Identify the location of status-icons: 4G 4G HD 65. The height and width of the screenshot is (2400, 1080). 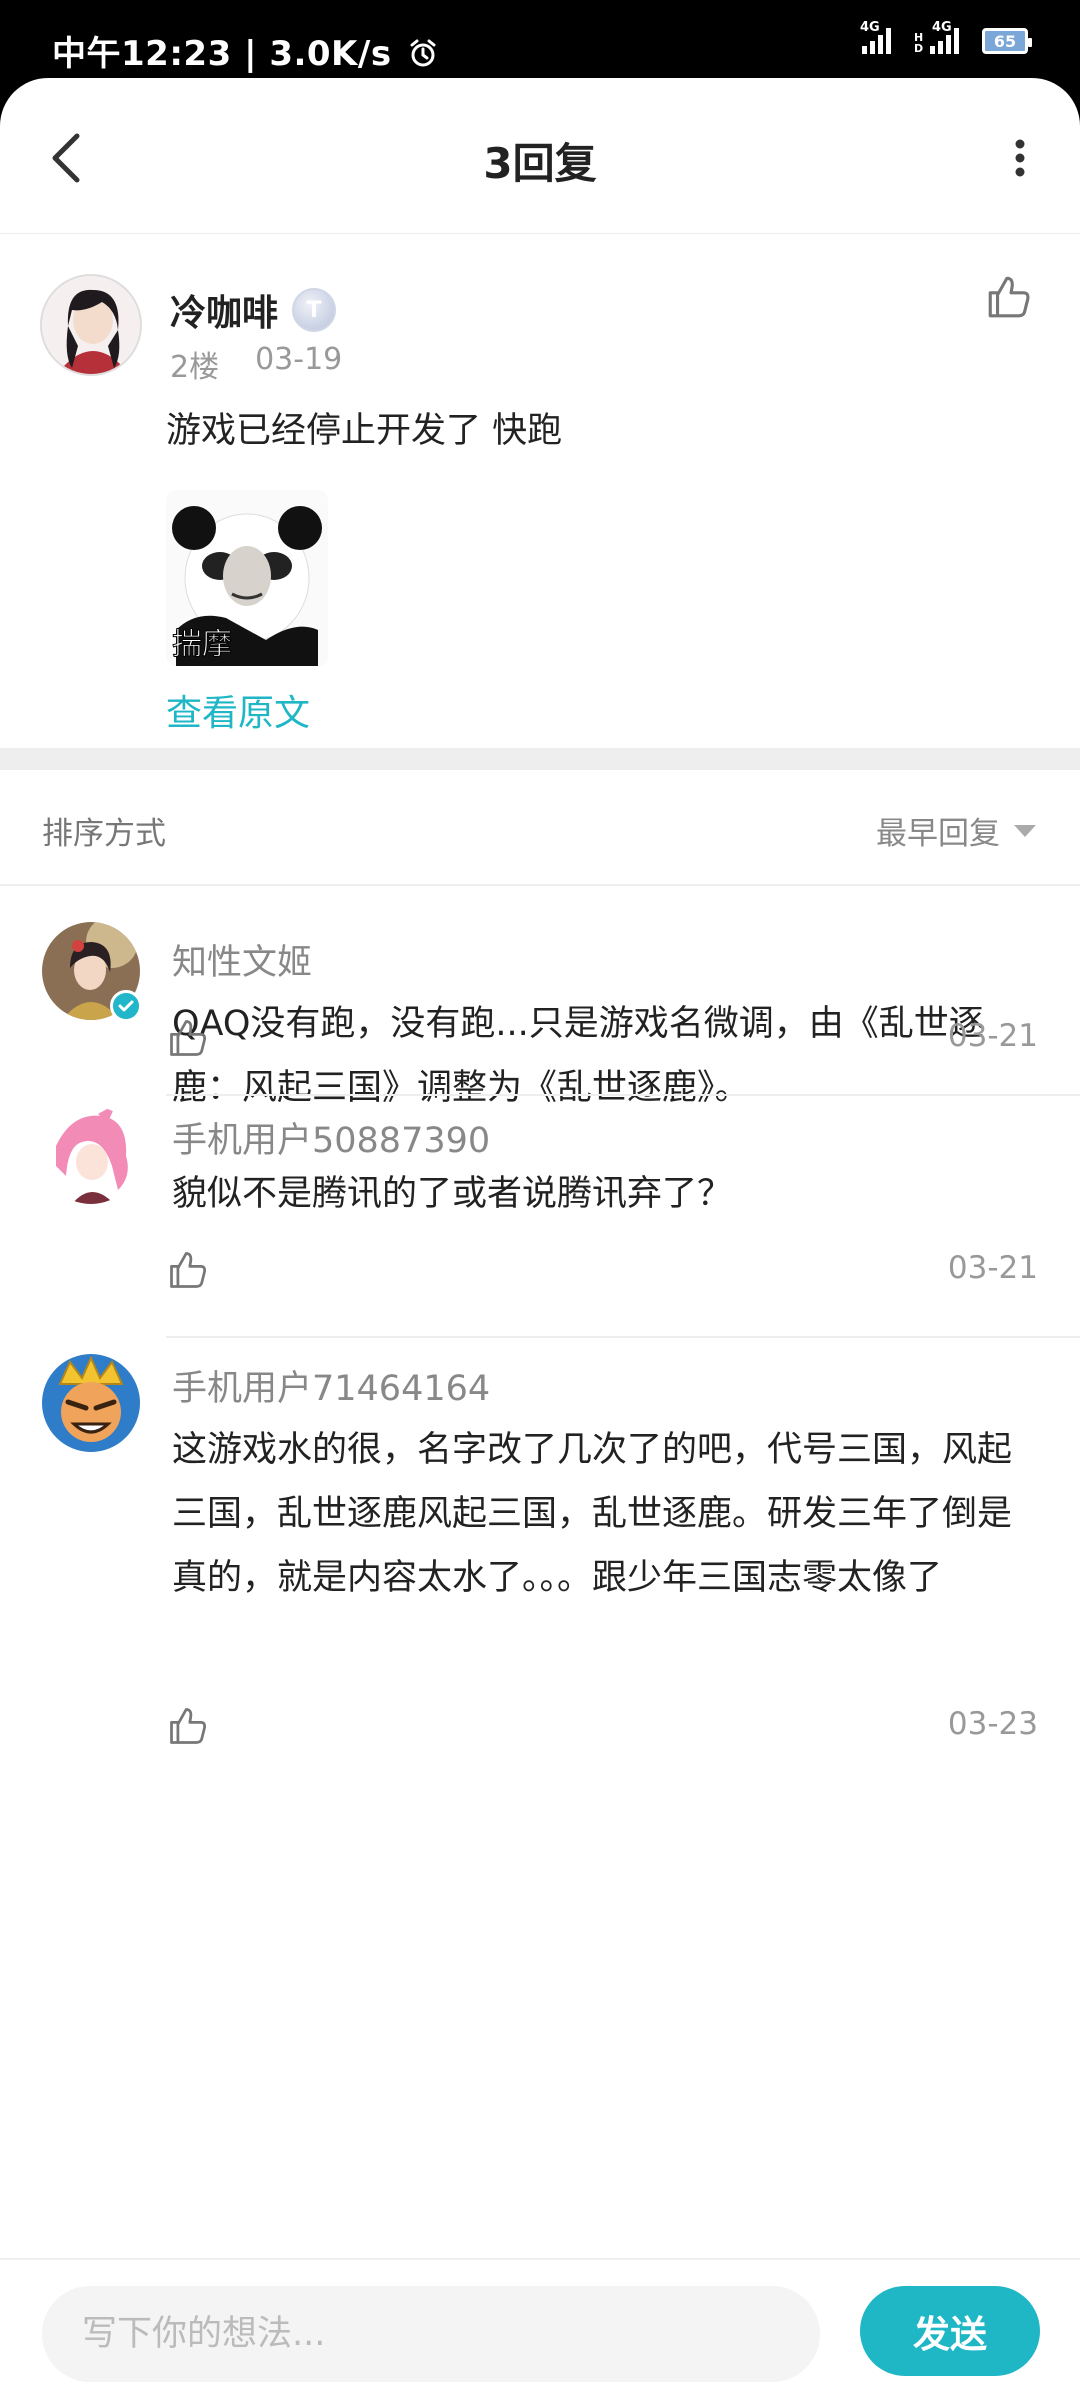
(946, 37).